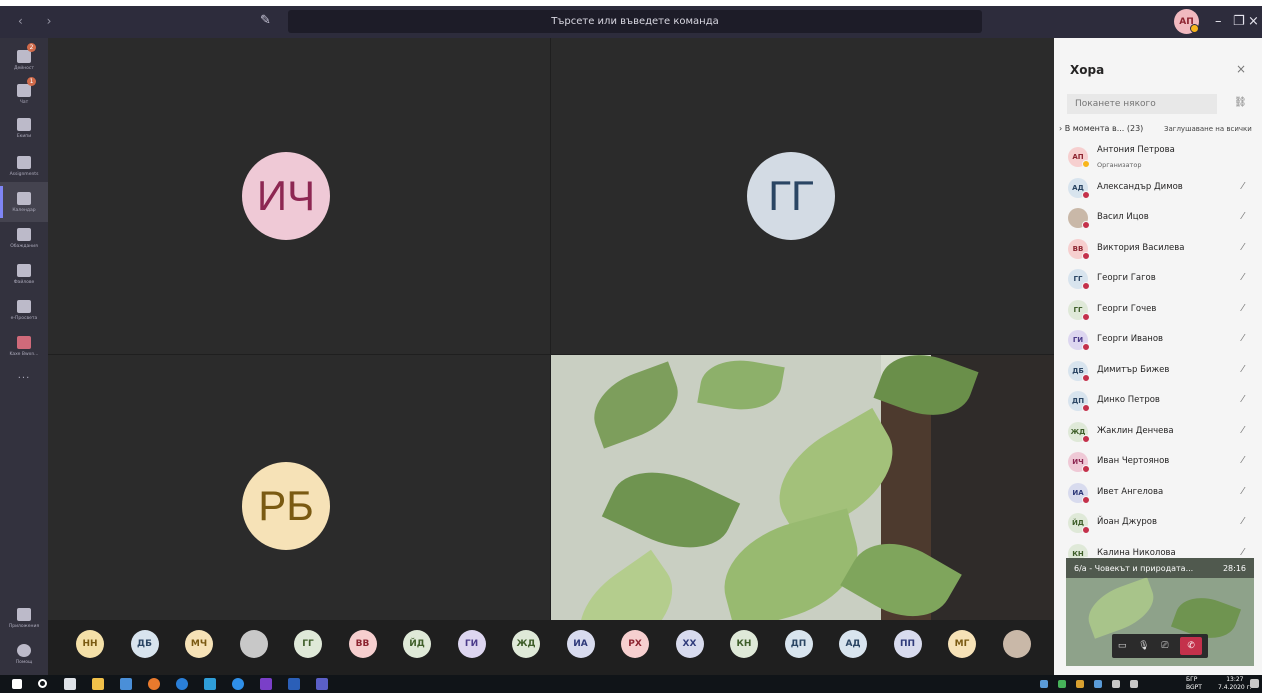 Image resolution: width=1262 pixels, height=693 pixels. Describe the element at coordinates (144, 644) in the screenshot. I see `roster-avatar: ДБ` at that location.